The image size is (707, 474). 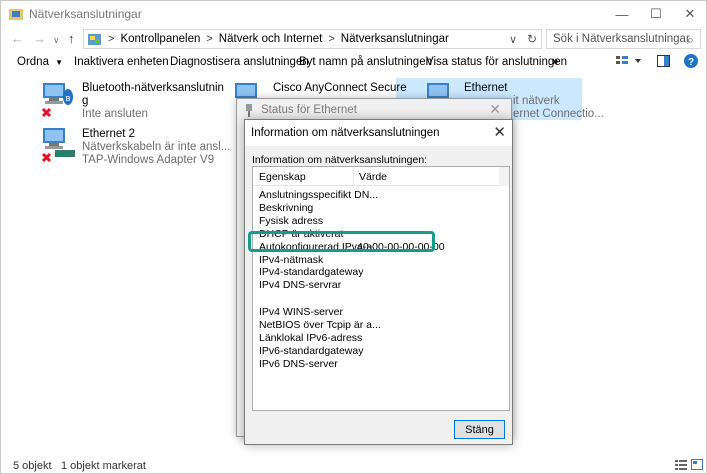 I want to click on selected-count: 1 objekt markerat, so click(x=103, y=466).